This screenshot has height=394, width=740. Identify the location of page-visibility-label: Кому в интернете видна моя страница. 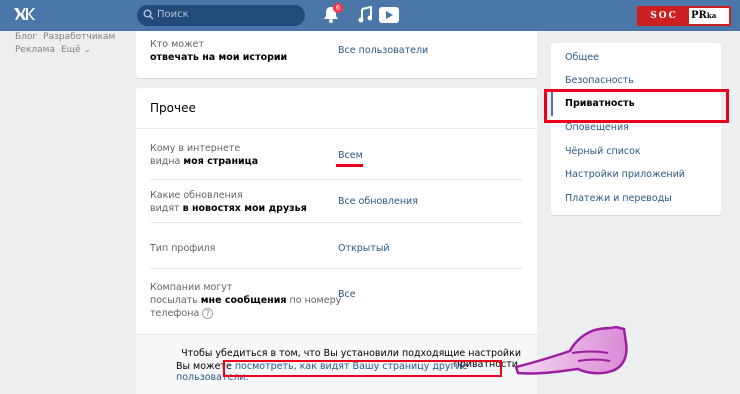
(204, 155).